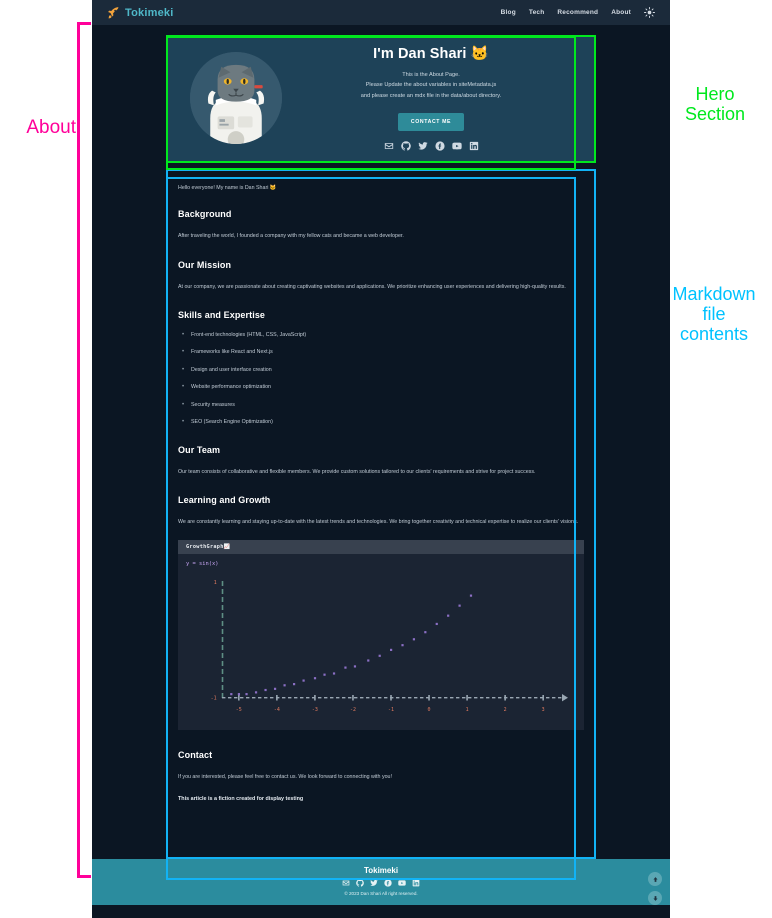  I want to click on heading-our-team: Our Team, so click(199, 450).